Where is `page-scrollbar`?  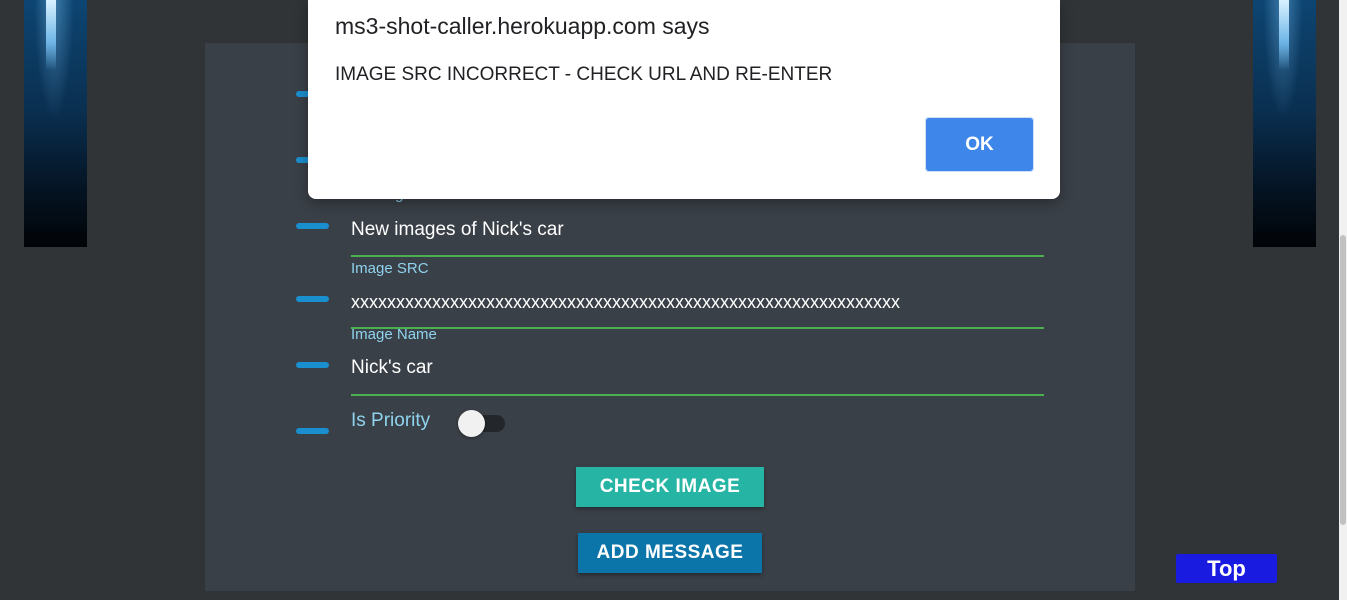
page-scrollbar is located at coordinates (1343, 300).